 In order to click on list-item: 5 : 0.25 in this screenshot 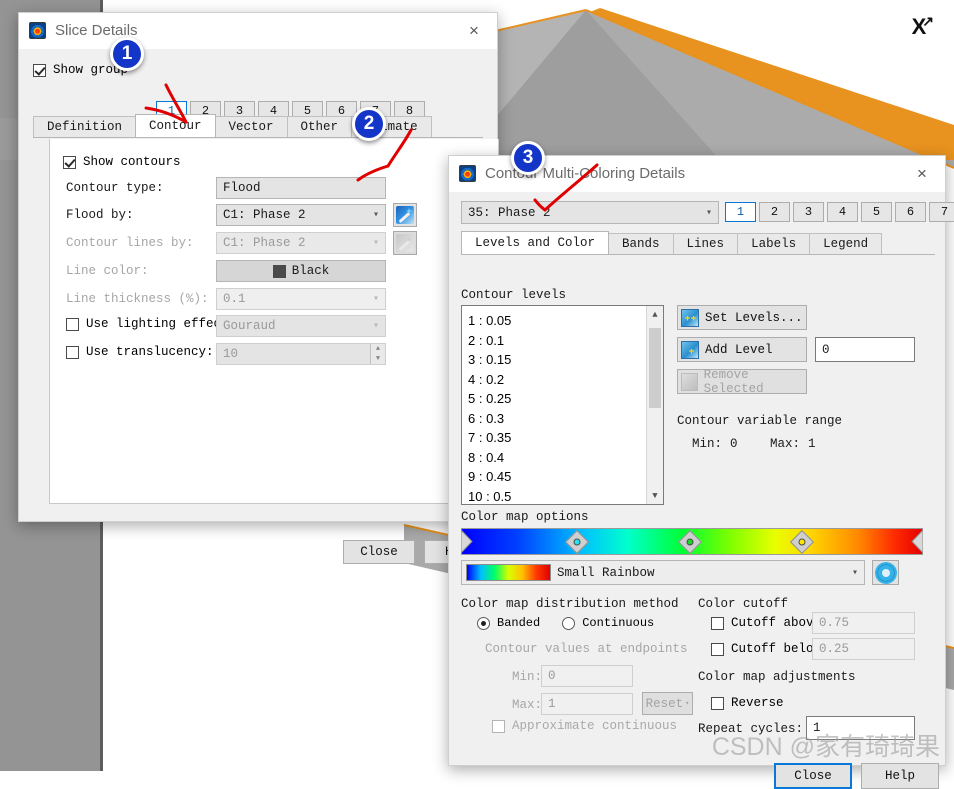, I will do `click(565, 399)`.